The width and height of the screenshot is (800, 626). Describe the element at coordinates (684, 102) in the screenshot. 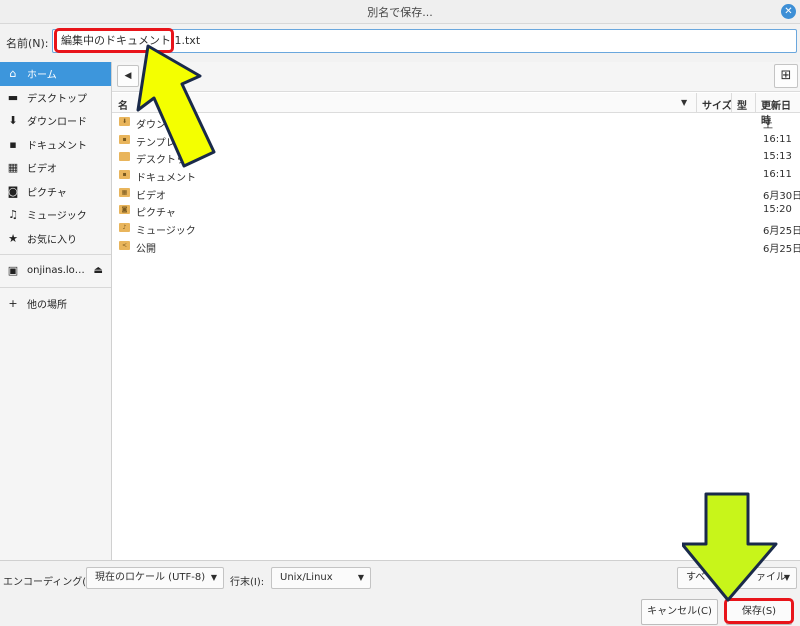

I see `sort-down-icon: ▼` at that location.